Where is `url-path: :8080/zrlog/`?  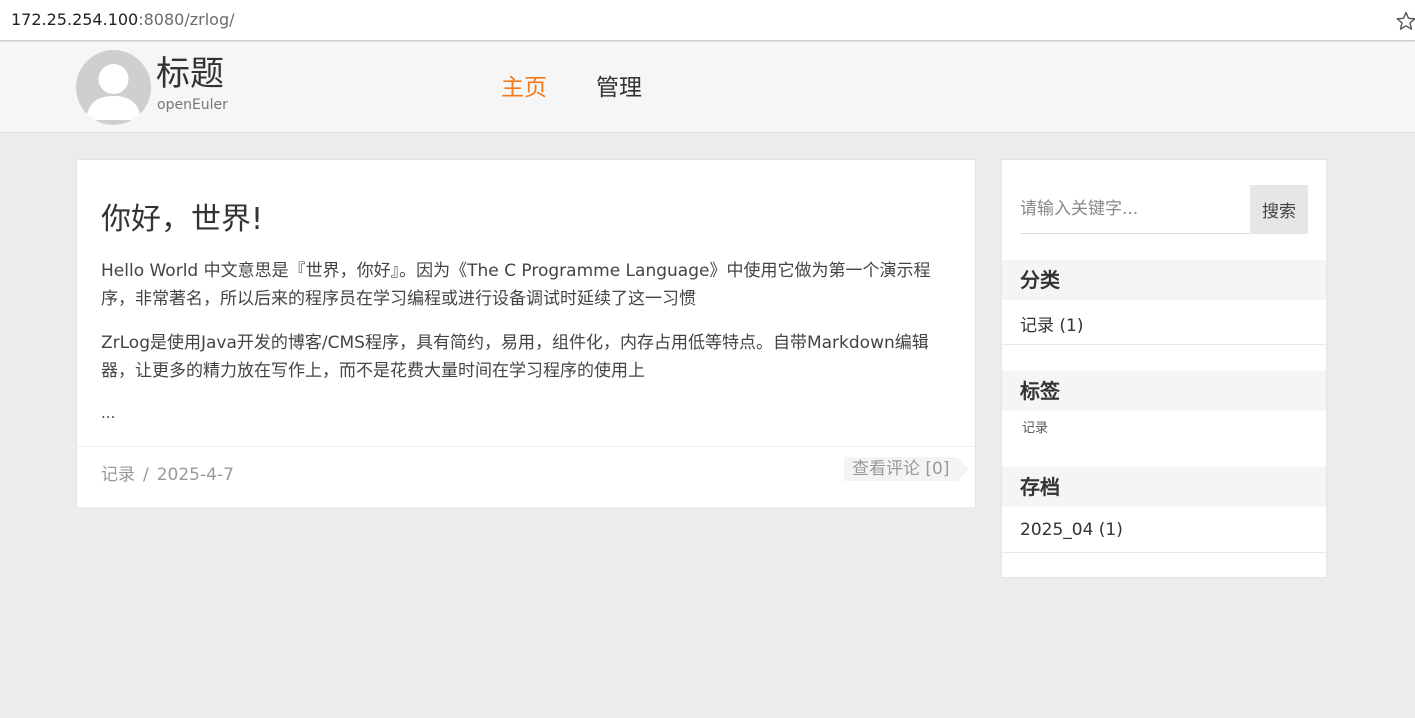 url-path: :8080/zrlog/ is located at coordinates (186, 19).